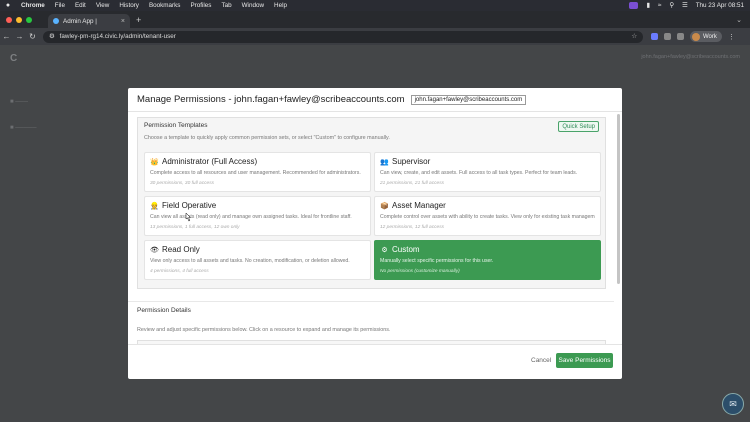 The width and height of the screenshot is (750, 422). I want to click on chat-icon: ✉, so click(733, 403).